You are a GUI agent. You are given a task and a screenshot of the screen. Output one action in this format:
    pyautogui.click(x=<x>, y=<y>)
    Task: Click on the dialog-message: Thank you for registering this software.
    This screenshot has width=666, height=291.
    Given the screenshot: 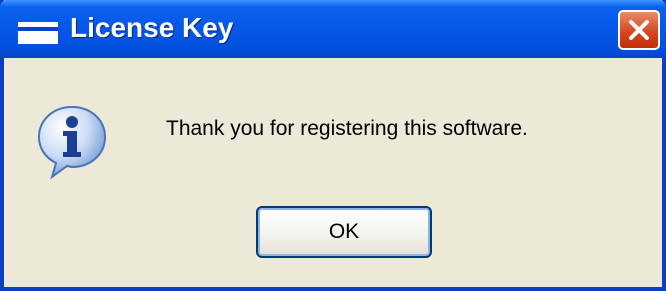 What is the action you would take?
    pyautogui.click(x=347, y=128)
    